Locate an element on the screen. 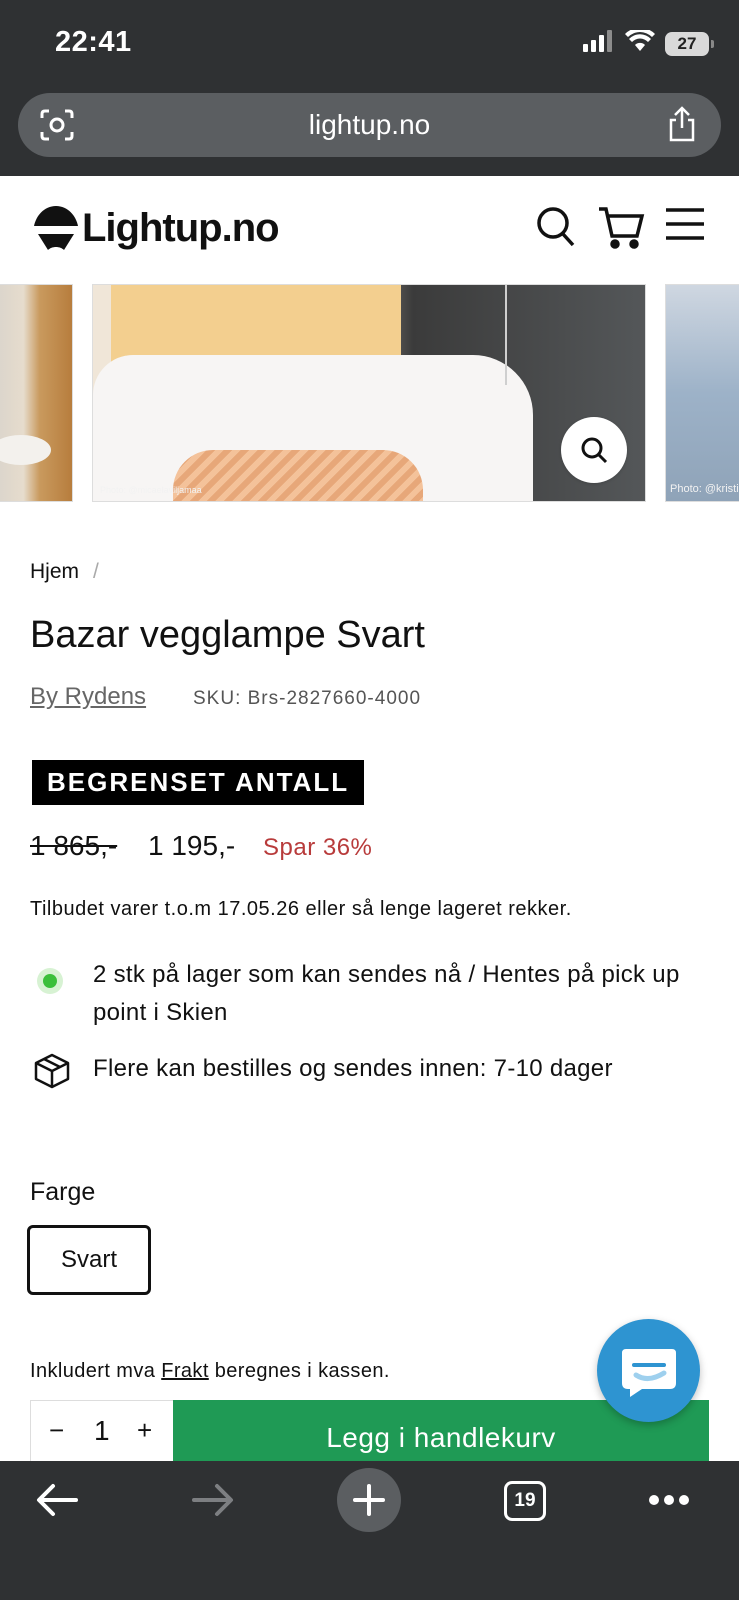 The image size is (739, 1600). search-icon is located at coordinates (556, 229).